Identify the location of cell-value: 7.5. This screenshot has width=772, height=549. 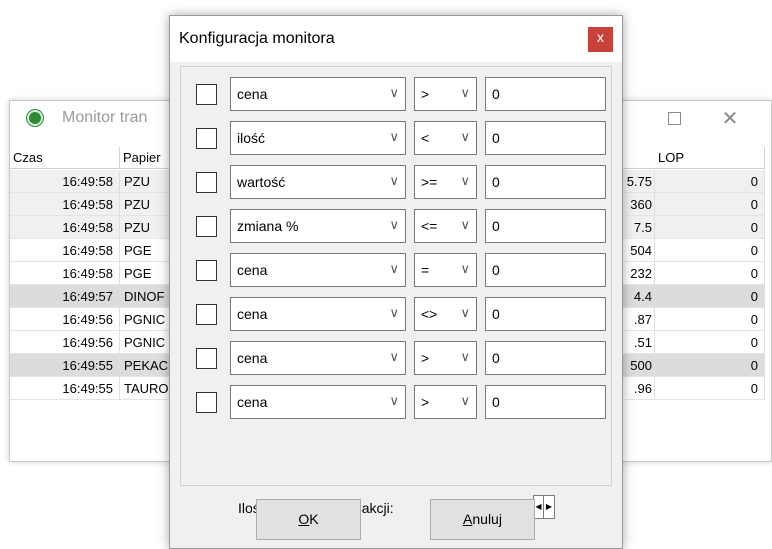
(640, 227).